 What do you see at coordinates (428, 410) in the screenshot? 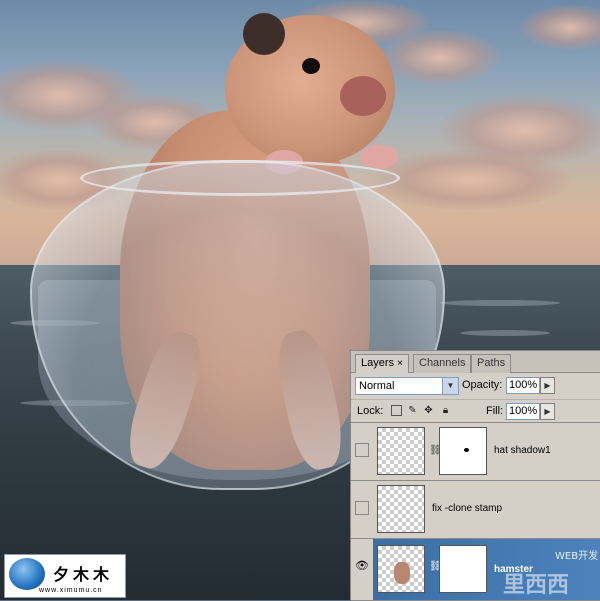
I see `lock-position-move-icon: ✥` at bounding box center [428, 410].